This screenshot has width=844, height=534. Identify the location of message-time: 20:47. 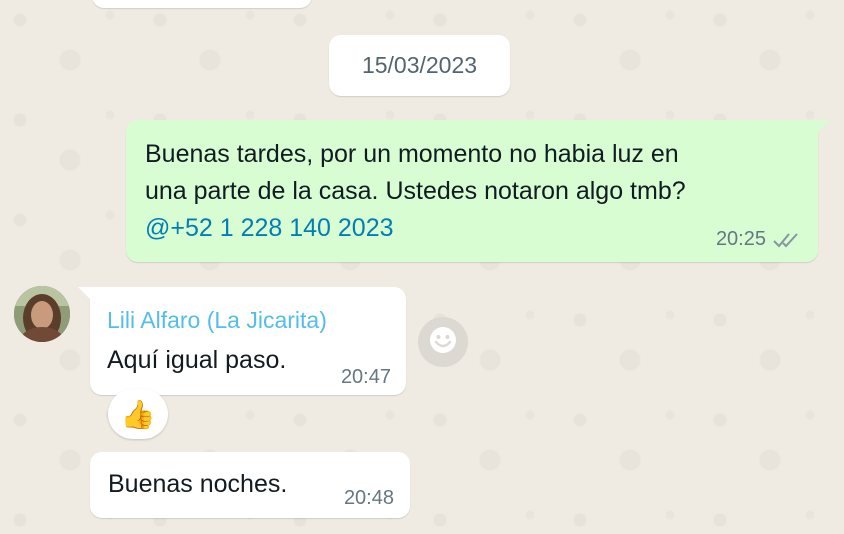
(365, 377).